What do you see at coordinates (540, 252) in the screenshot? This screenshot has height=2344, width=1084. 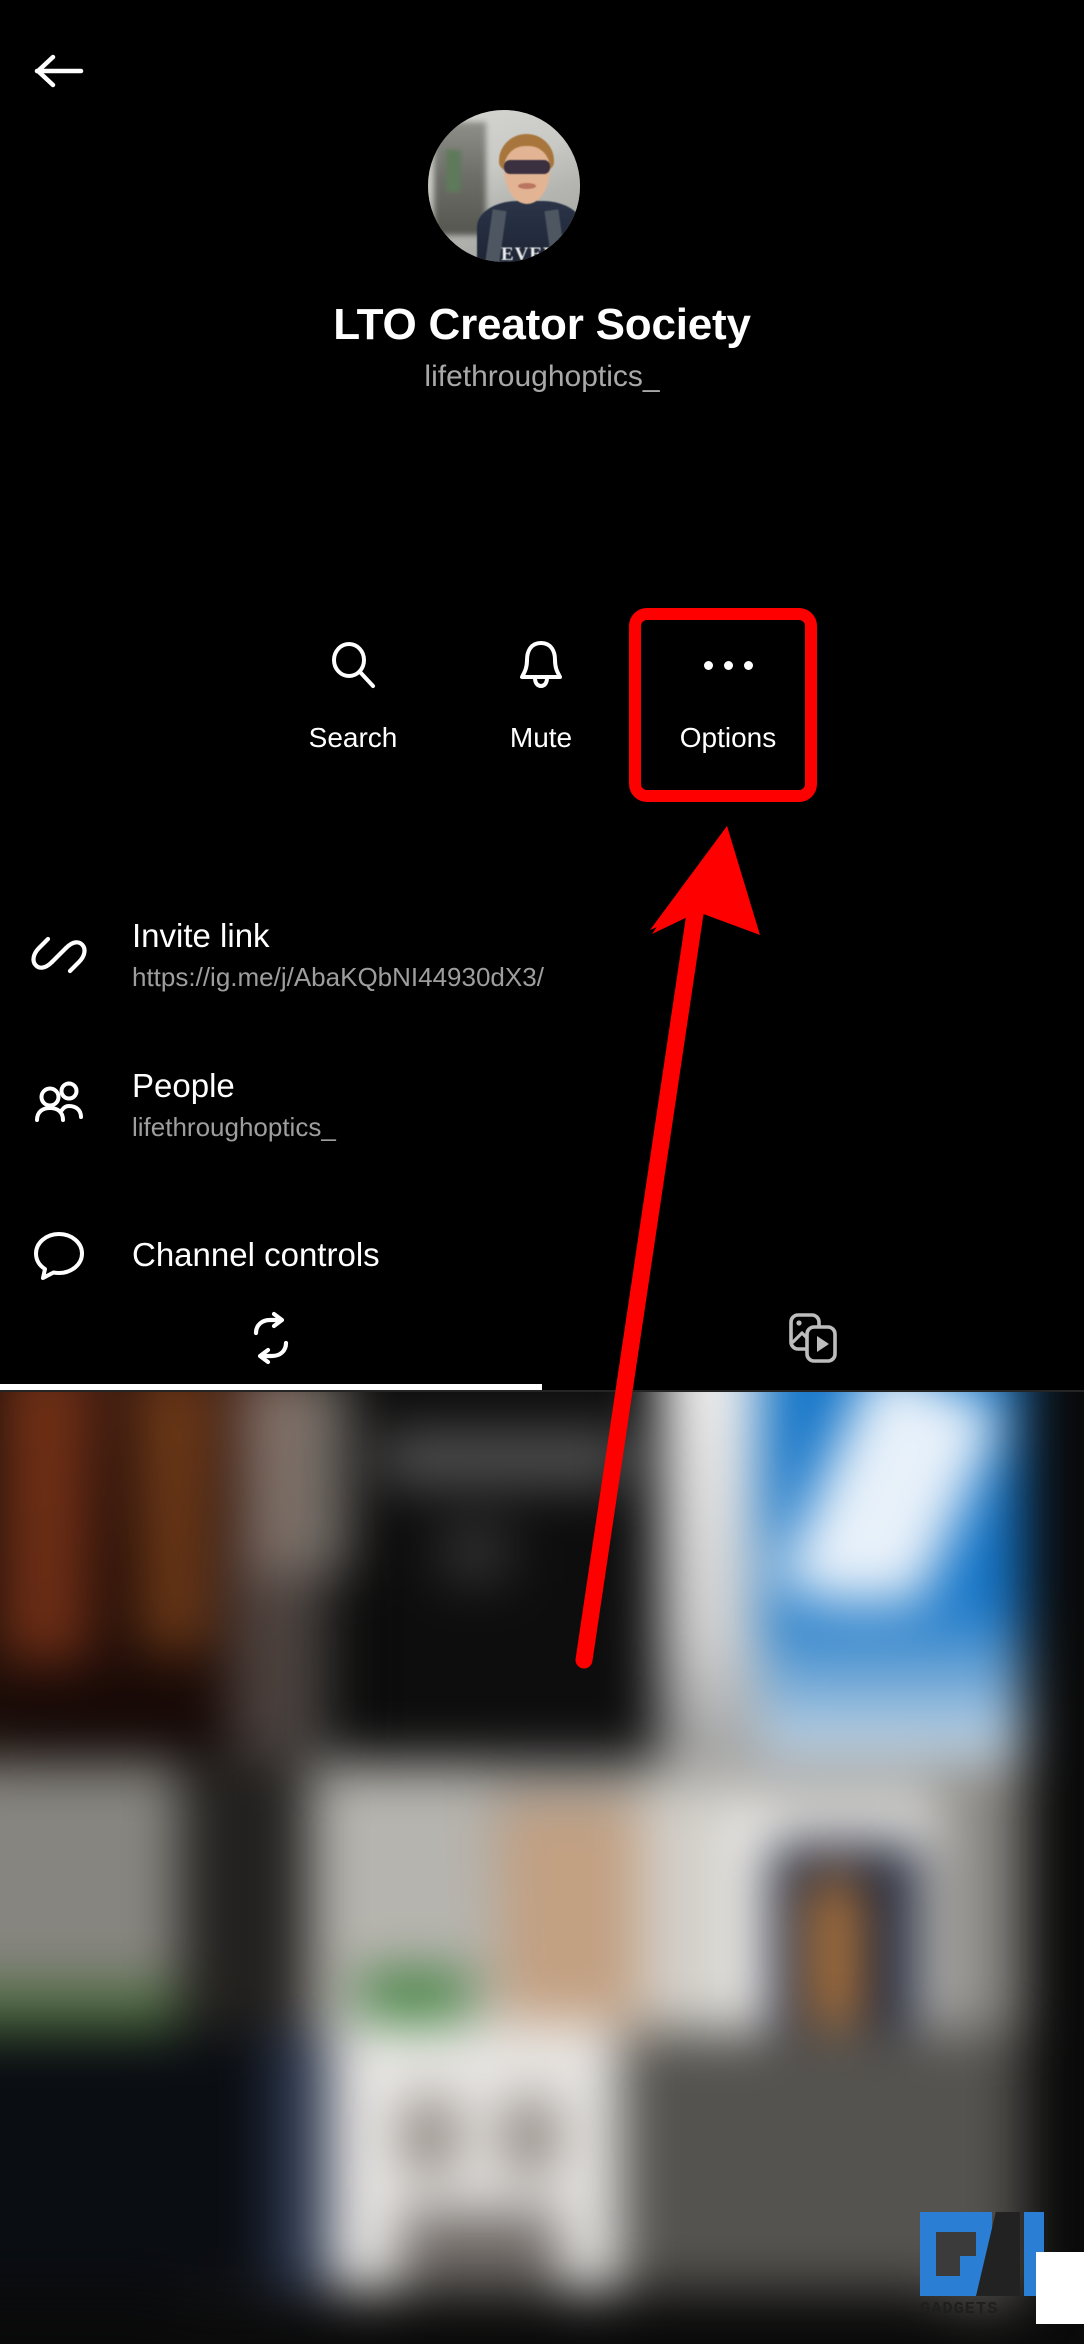 I see `avatar-shirt-text: EVERLAST` at bounding box center [540, 252].